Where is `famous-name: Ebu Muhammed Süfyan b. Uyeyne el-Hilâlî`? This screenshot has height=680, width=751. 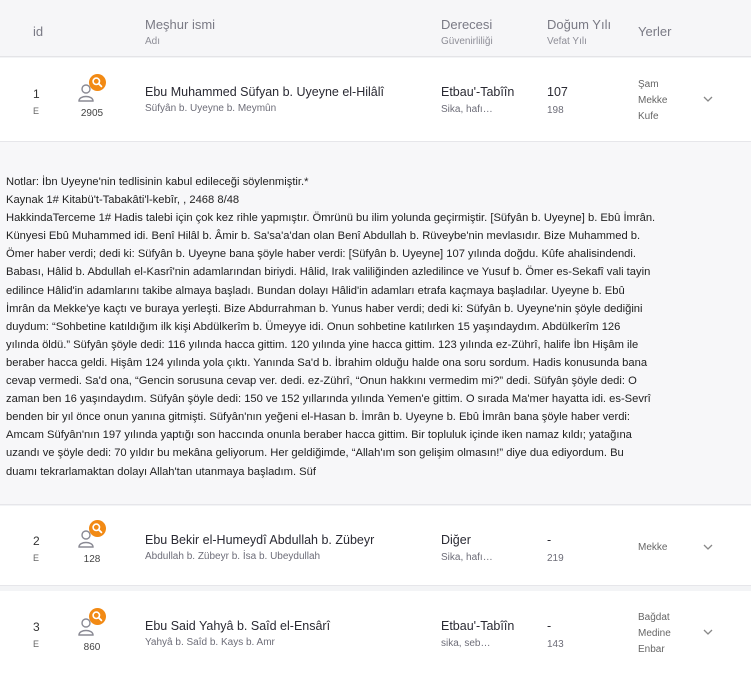
famous-name: Ebu Muhammed Süfyan b. Uyeyne el-Hilâlî is located at coordinates (265, 92).